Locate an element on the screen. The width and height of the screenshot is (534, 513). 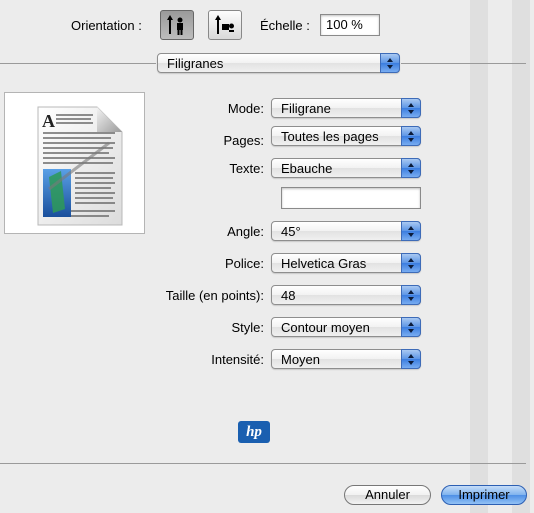
mode-label: Mode: is located at coordinates (245, 108).